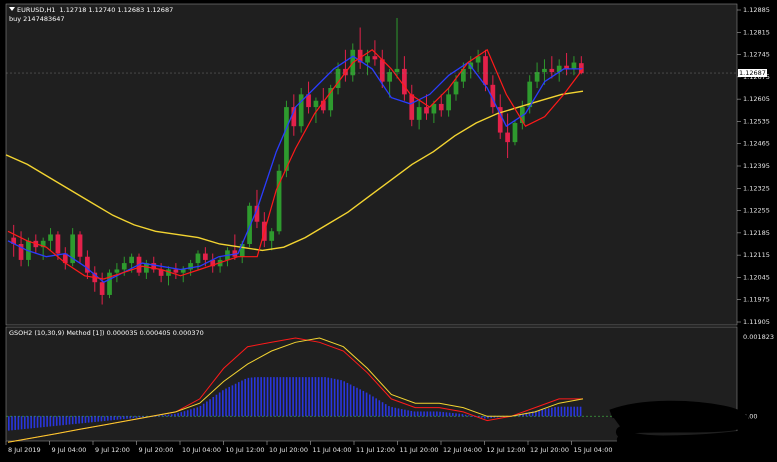 The height and width of the screenshot is (462, 777). I want to click on time-tick-label: 12 Jul 12:00, so click(506, 450).